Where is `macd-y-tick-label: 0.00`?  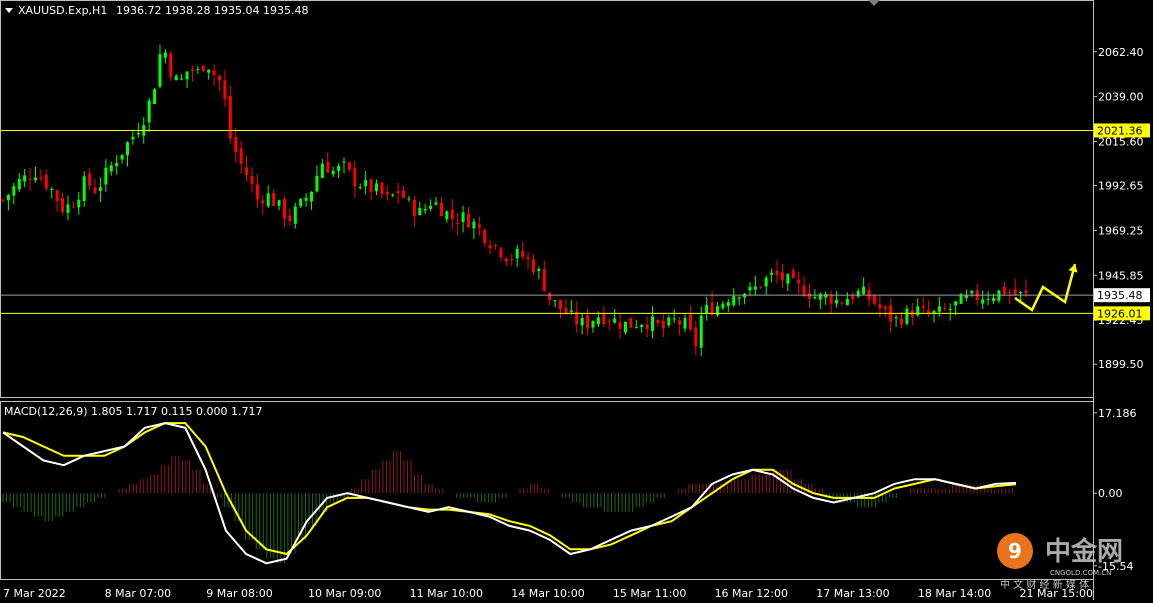 macd-y-tick-label: 0.00 is located at coordinates (1110, 493).